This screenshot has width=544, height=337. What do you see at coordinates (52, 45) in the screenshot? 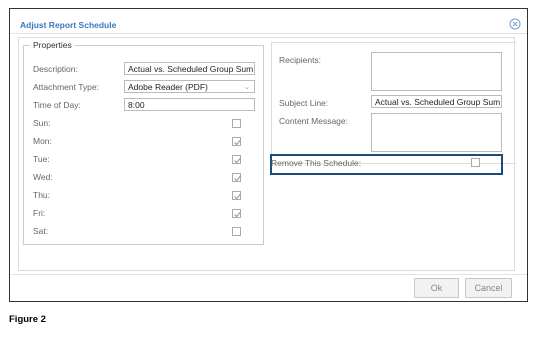
I see `properties-legend: Properties` at bounding box center [52, 45].